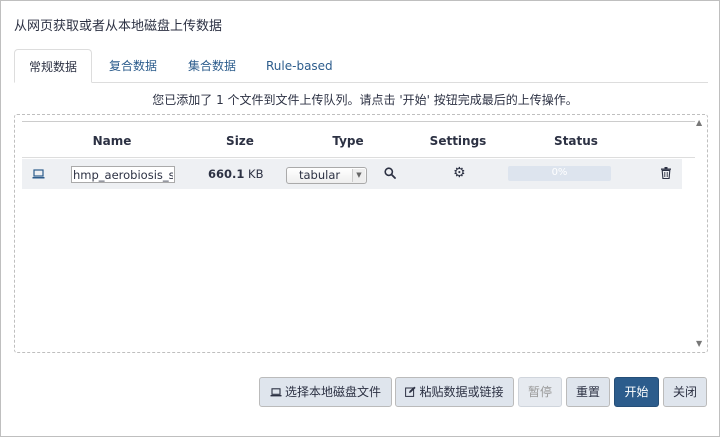 This screenshot has width=720, height=437. I want to click on file-size-value: 660.1, so click(226, 174).